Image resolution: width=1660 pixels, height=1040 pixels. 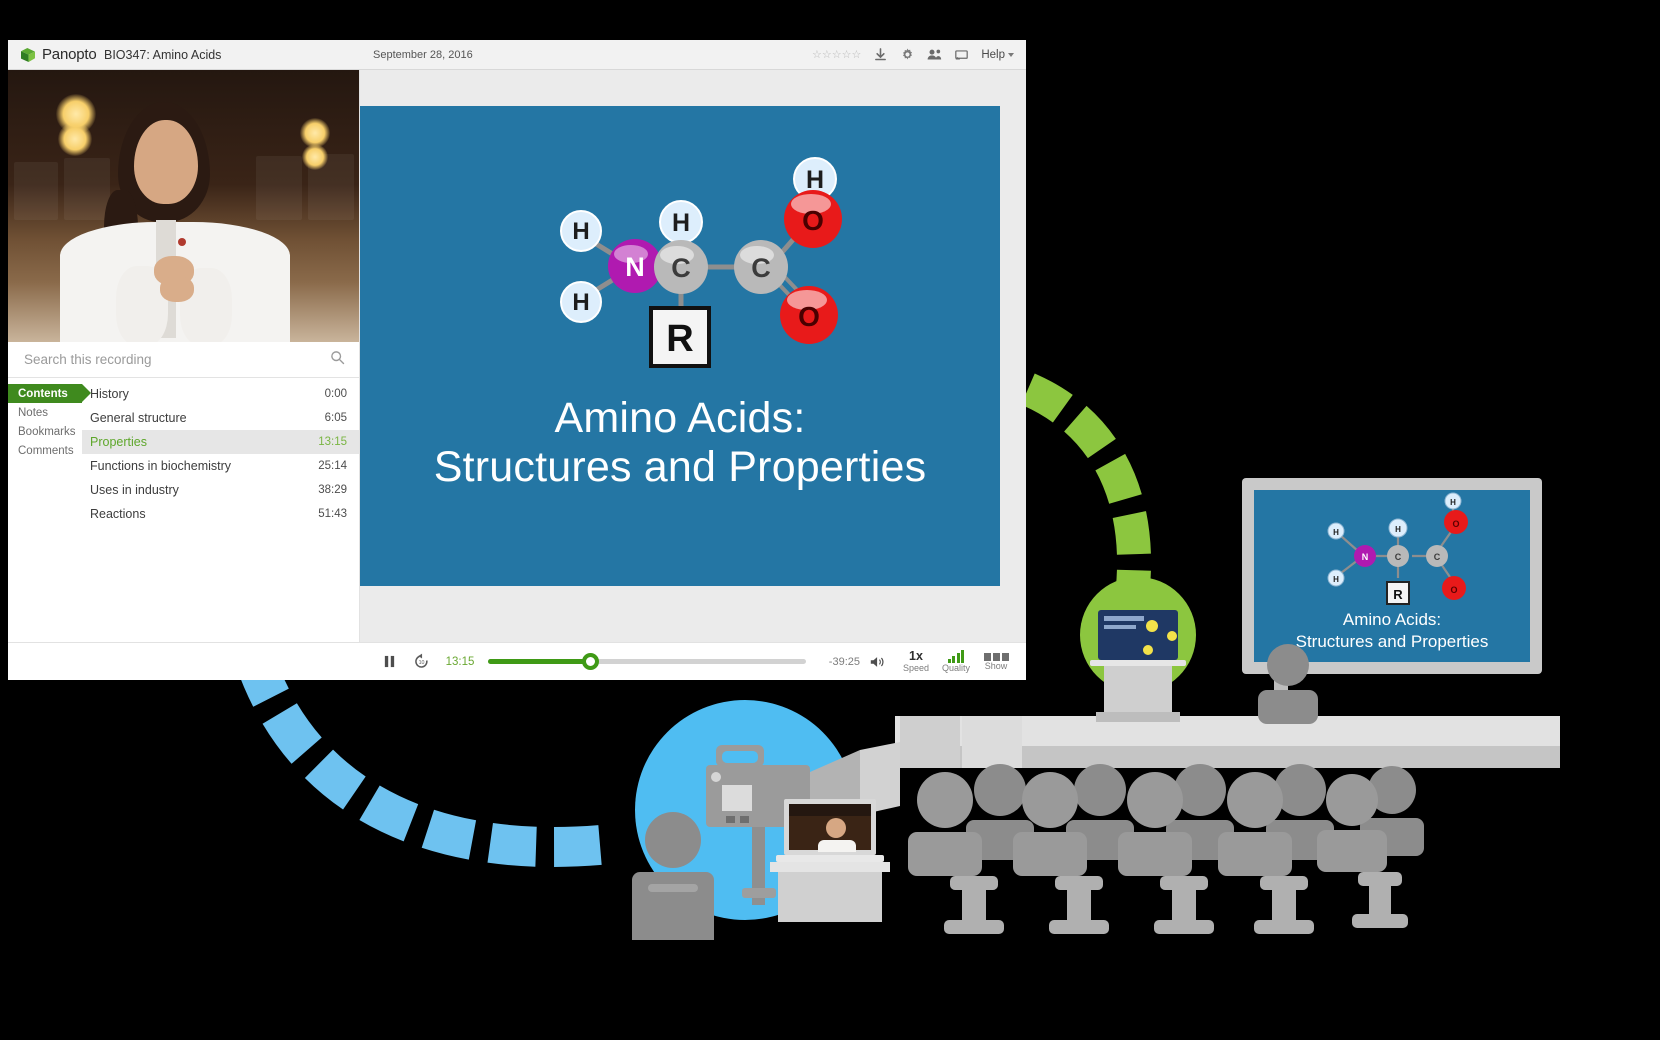 I want to click on brand: Panopto, so click(x=53, y=54).